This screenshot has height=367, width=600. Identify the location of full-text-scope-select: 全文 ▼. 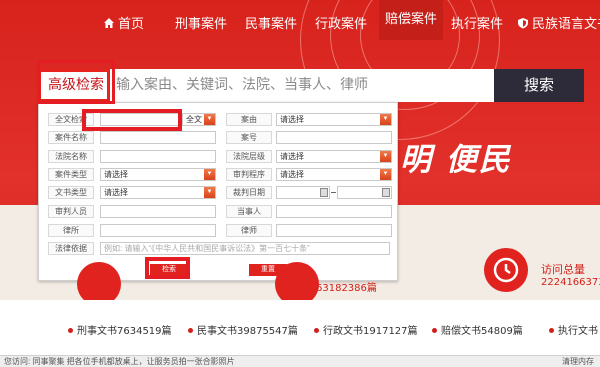
(199, 119).